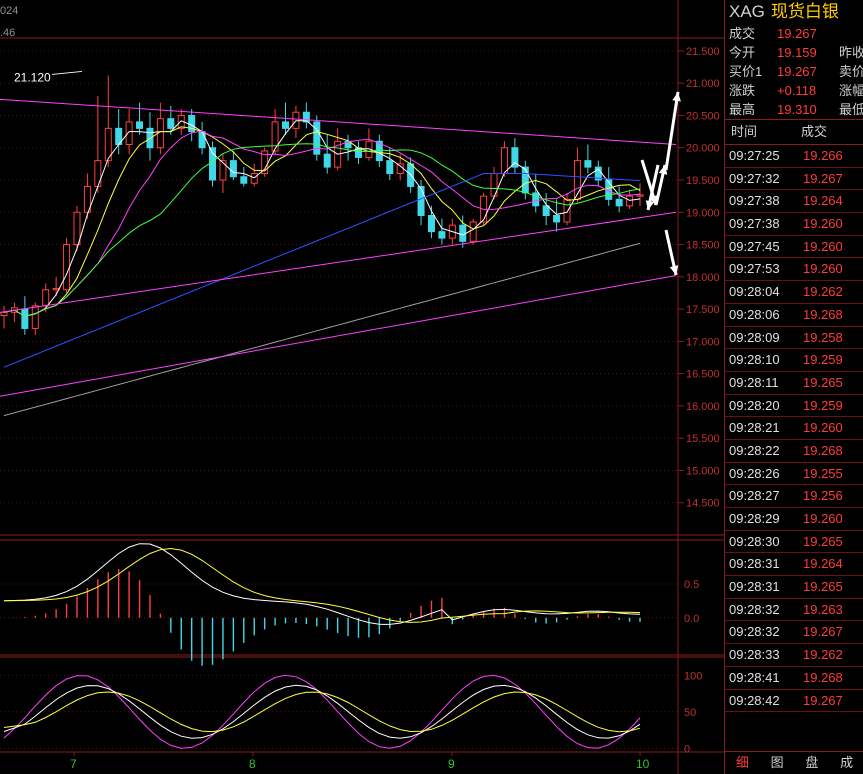 The height and width of the screenshot is (774, 863). I want to click on x-tick-label: 8, so click(252, 764).